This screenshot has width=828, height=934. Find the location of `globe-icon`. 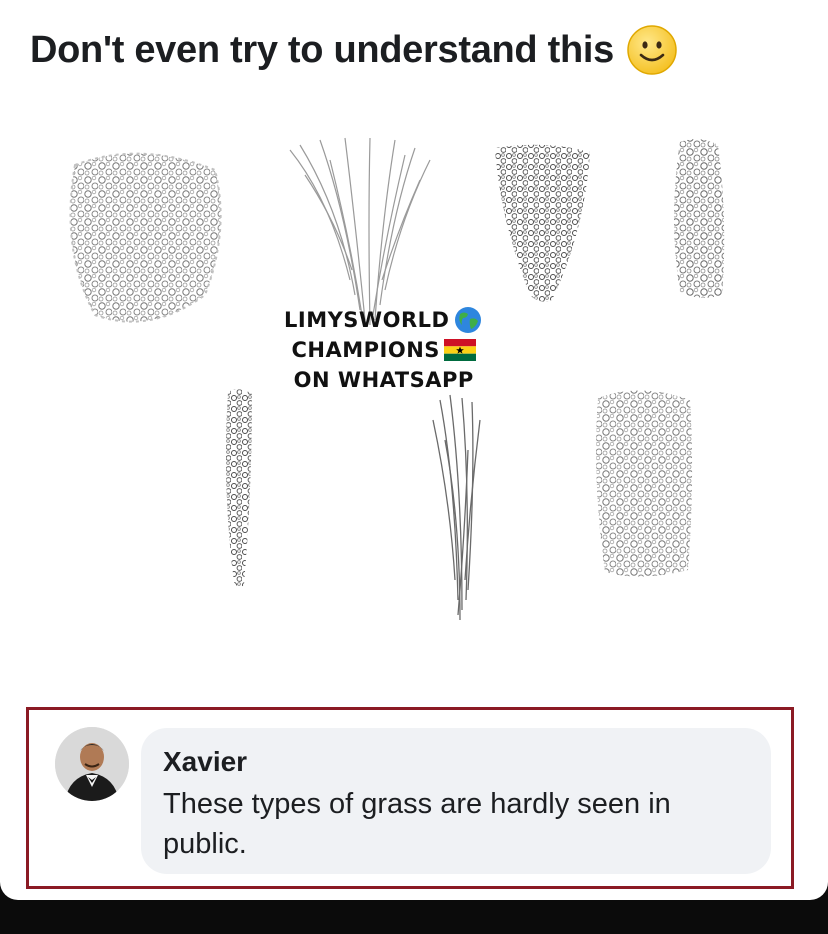

globe-icon is located at coordinates (468, 320).